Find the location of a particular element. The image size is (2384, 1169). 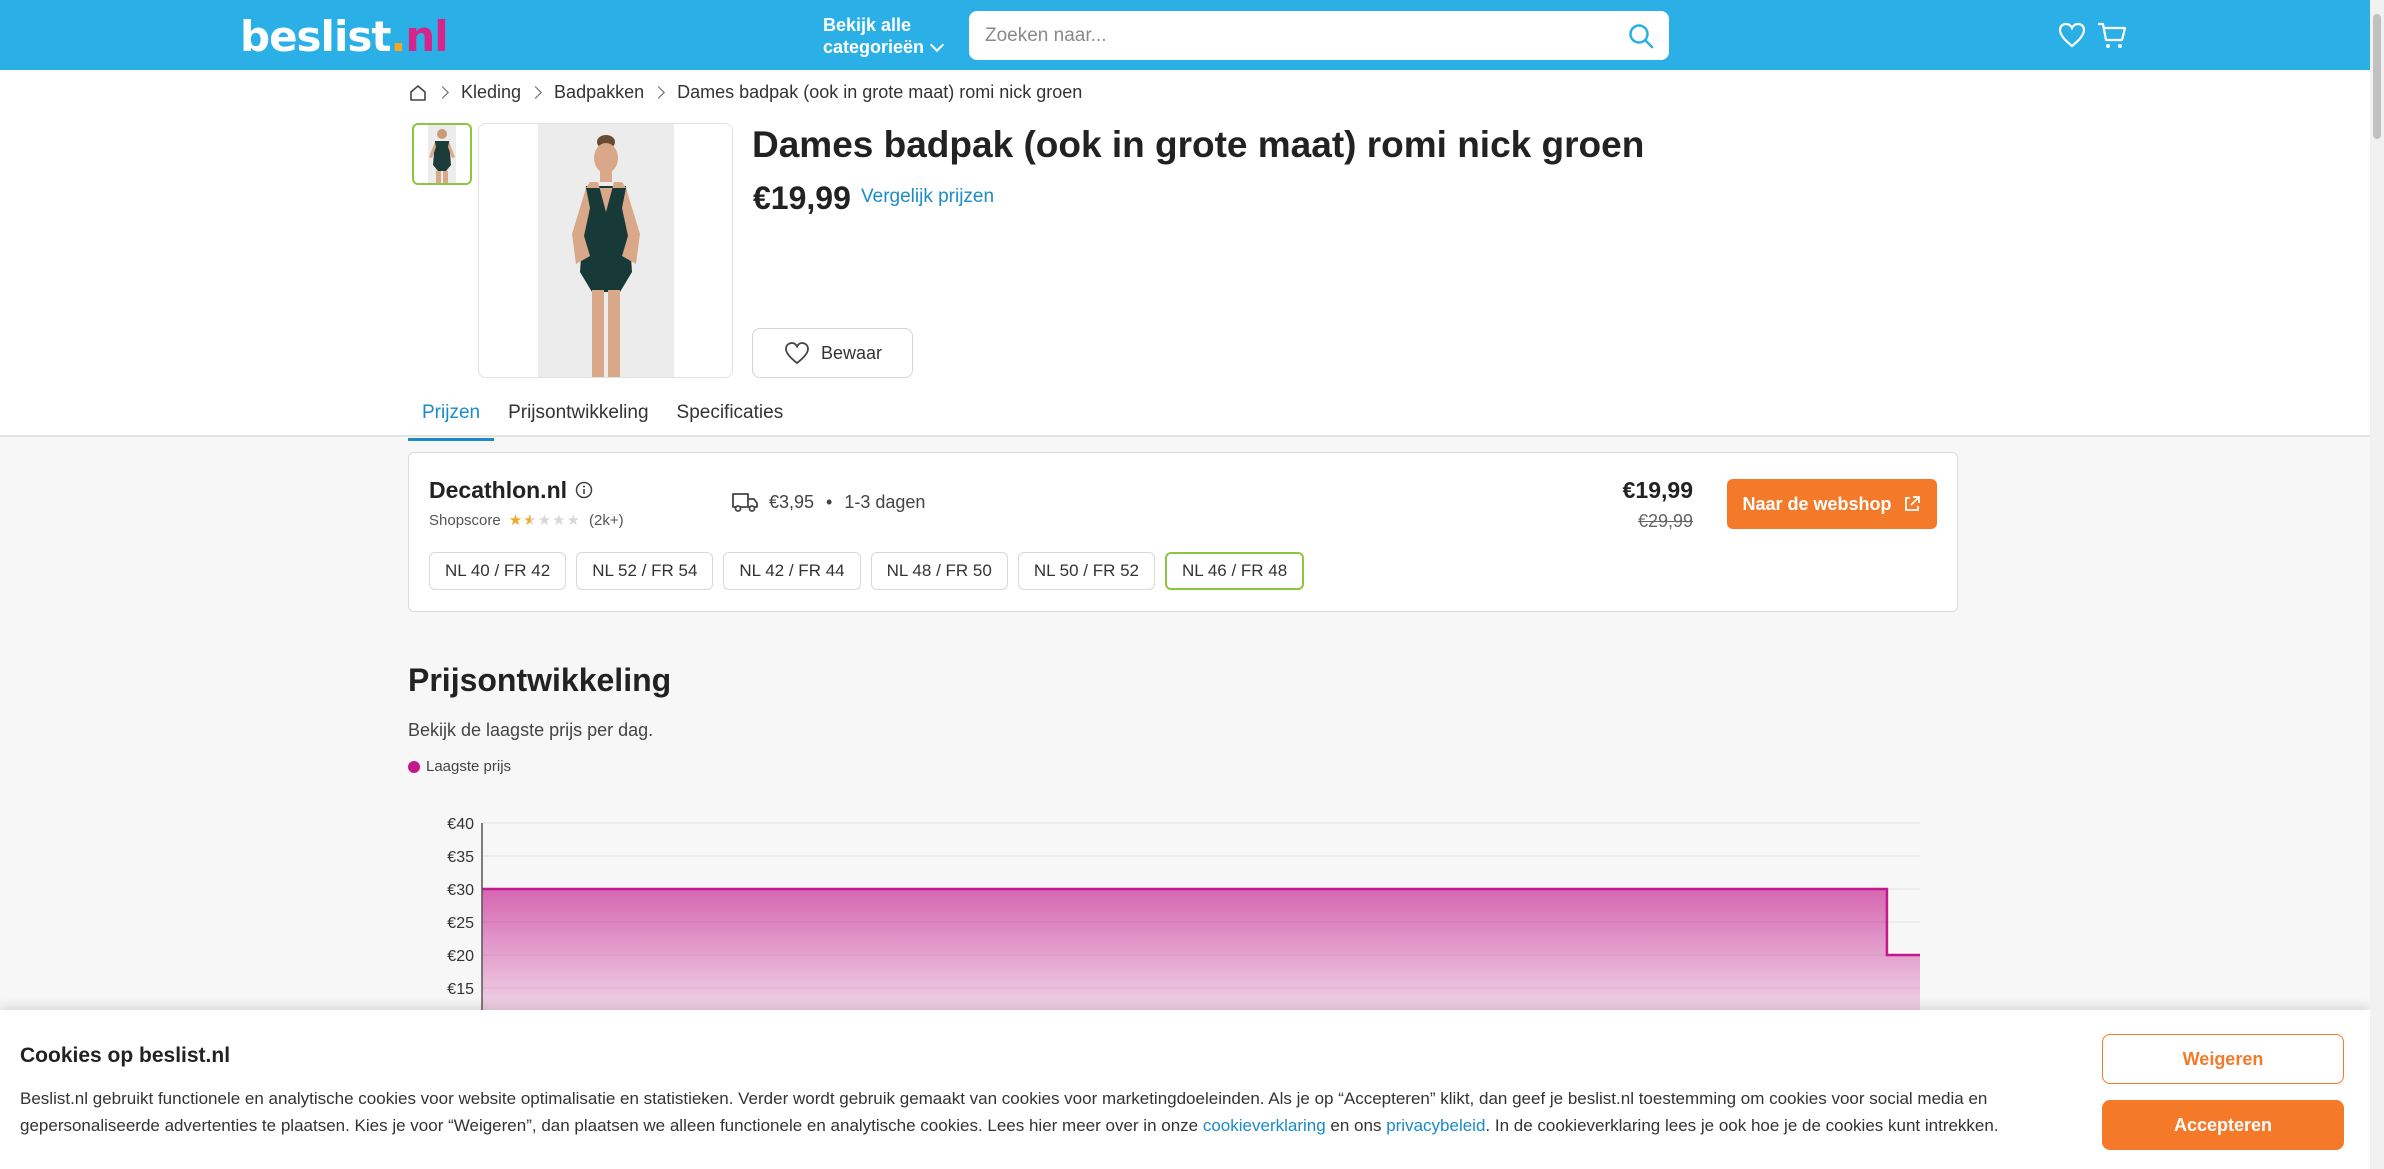

legend-dot is located at coordinates (414, 766).